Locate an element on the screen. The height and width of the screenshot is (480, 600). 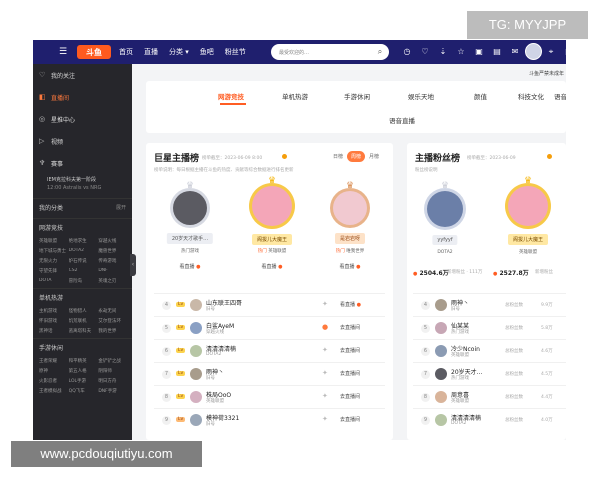
table-row: 6 冷少Ncoin 英雄联盟 总粉丝数 4.6万 is located at coordinates (489, 350).